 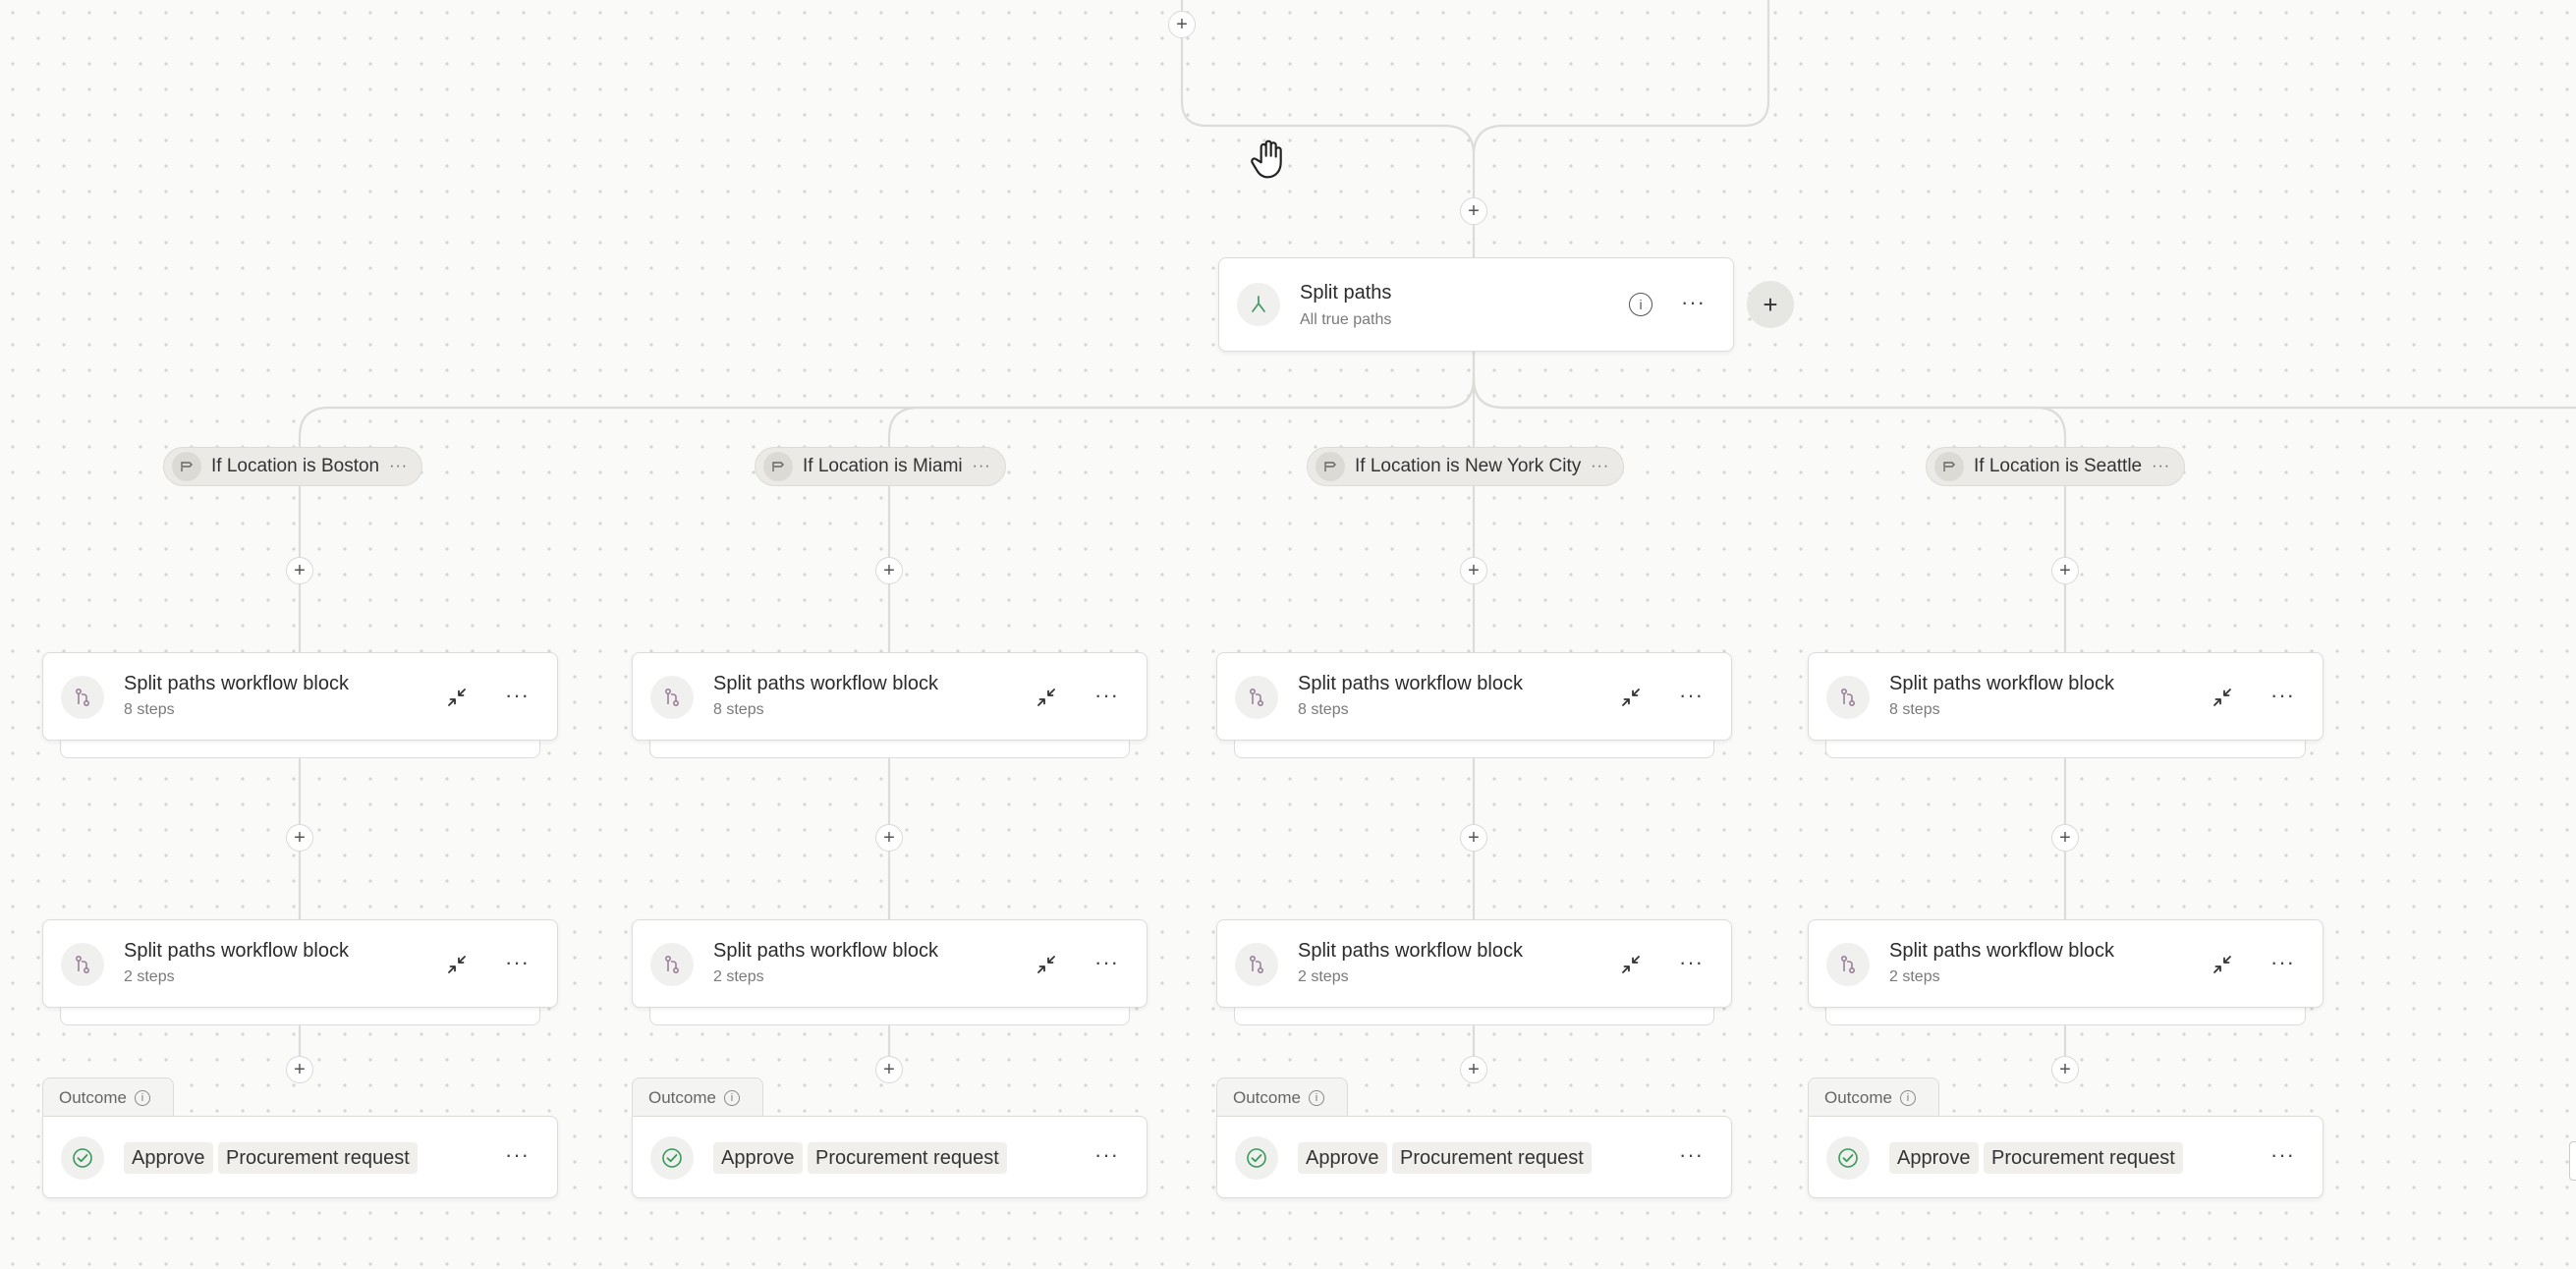 What do you see at coordinates (883, 466) in the screenshot?
I see `condition-label: If Location is Miami` at bounding box center [883, 466].